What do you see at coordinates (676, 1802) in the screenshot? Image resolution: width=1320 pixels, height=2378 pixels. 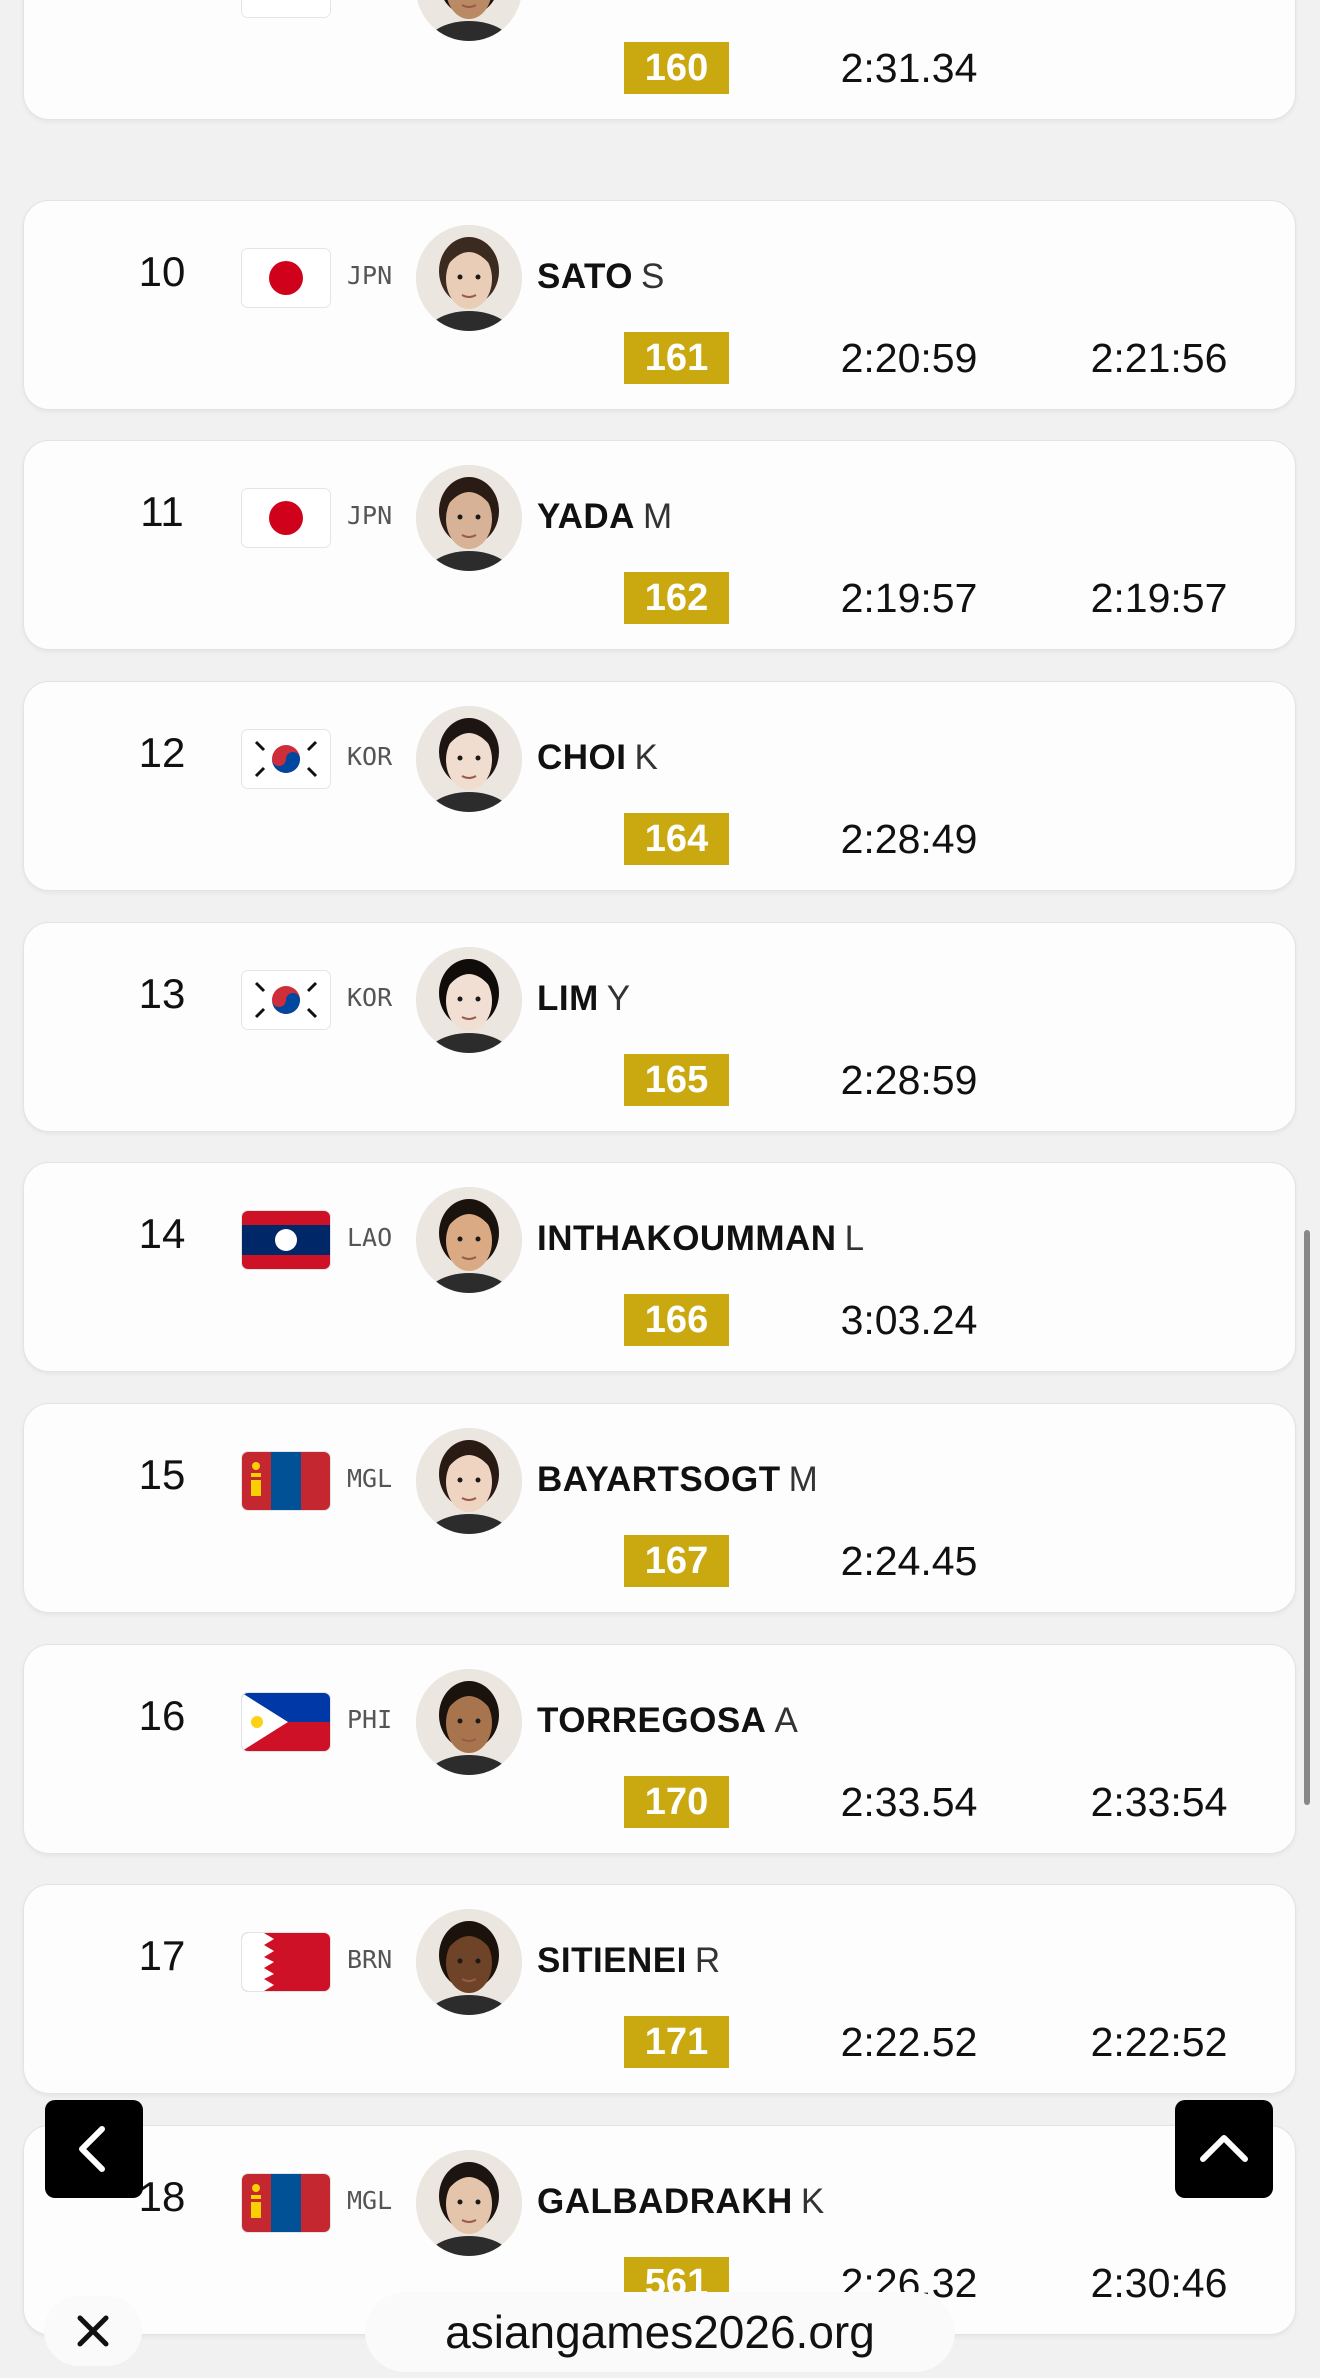 I see `bib-badge: 170` at bounding box center [676, 1802].